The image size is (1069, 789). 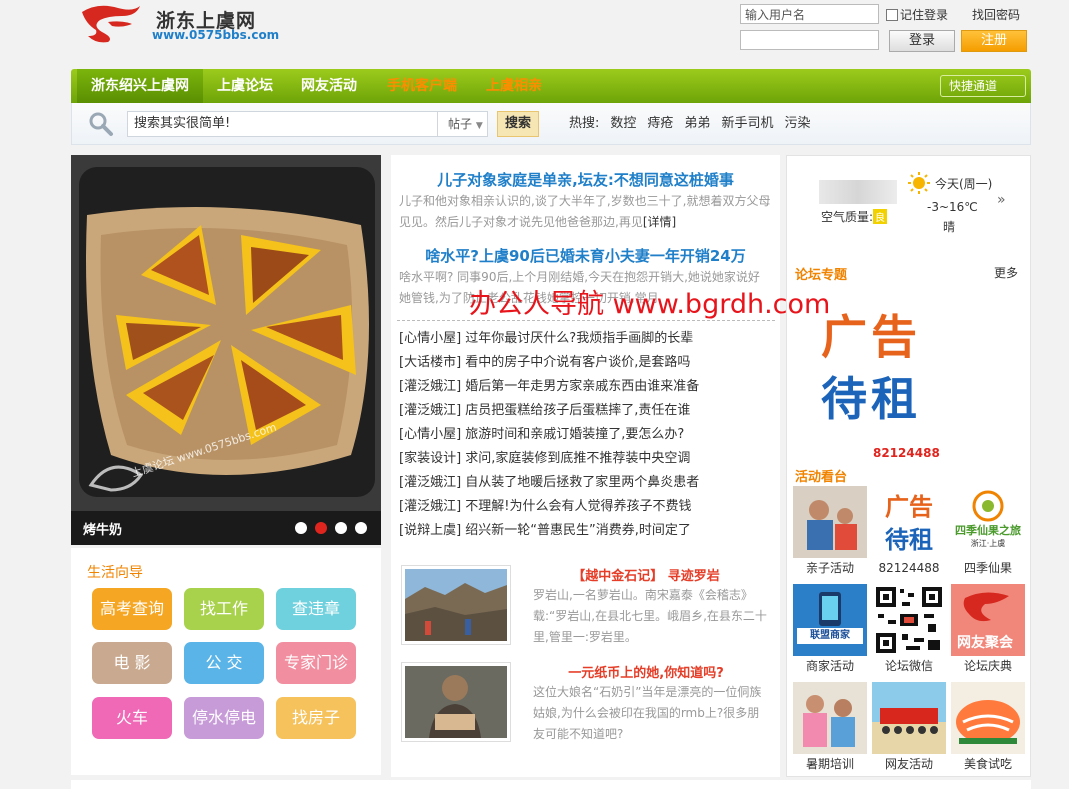 I want to click on dragon-logo-icon, so click(x=111, y=24).